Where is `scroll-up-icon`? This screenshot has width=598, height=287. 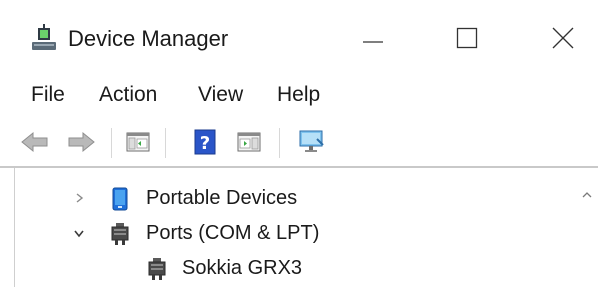
scroll-up-icon is located at coordinates (587, 195).